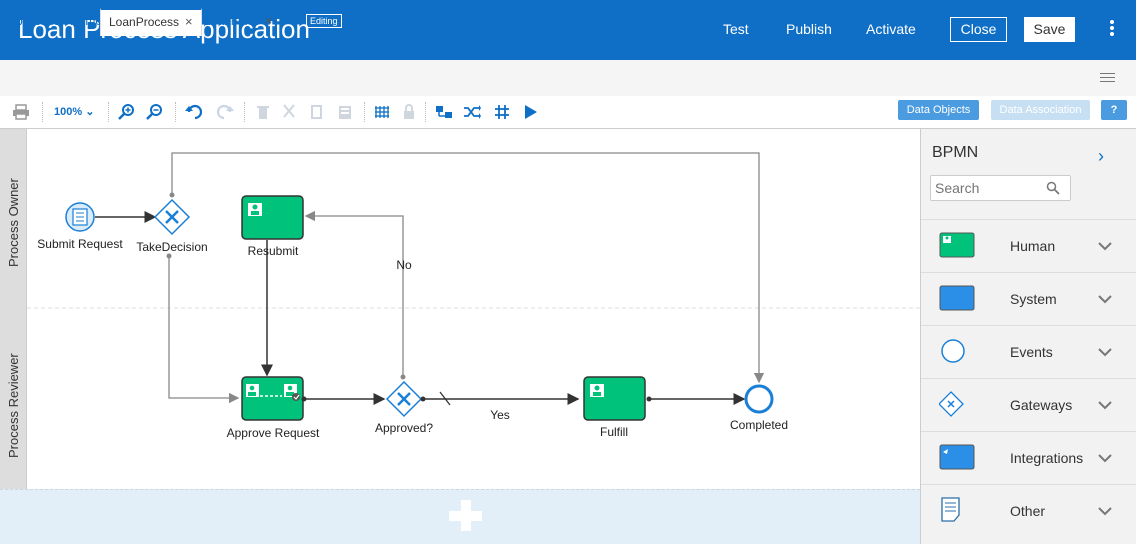  What do you see at coordinates (500, 415) in the screenshot?
I see `label-yes: Yes` at bounding box center [500, 415].